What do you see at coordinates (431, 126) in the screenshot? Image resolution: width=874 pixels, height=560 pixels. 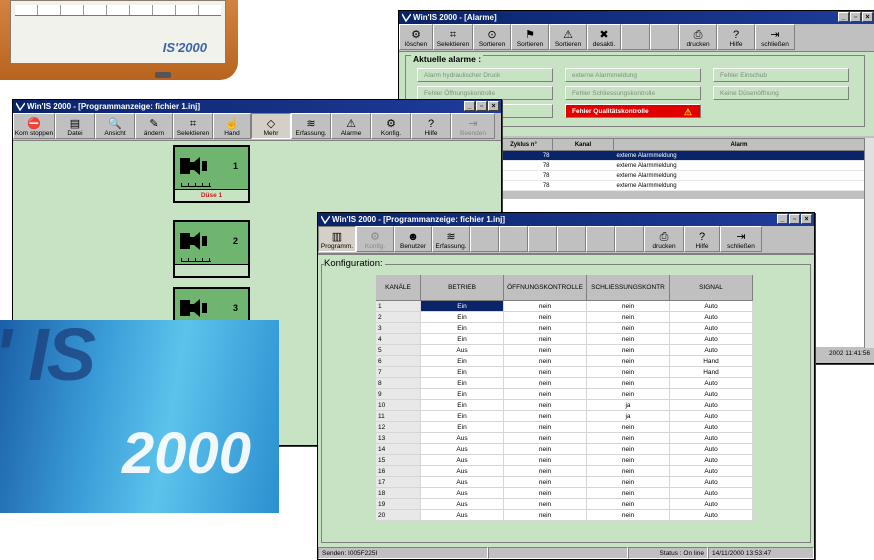 I see `toolbar-hilfe-button: ? Hilfe` at bounding box center [431, 126].